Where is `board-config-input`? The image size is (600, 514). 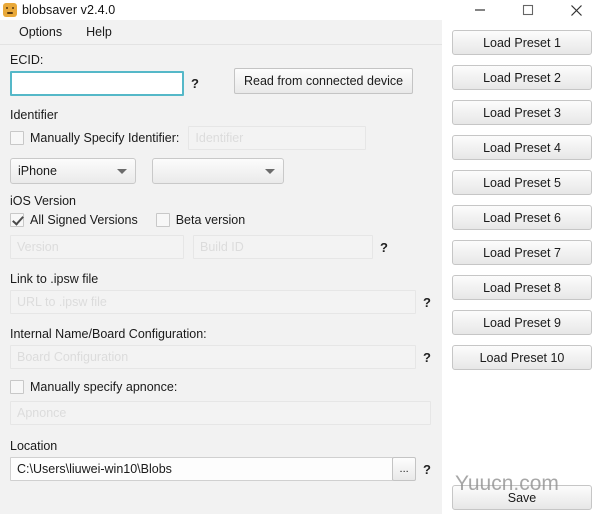
board-config-input is located at coordinates (213, 357).